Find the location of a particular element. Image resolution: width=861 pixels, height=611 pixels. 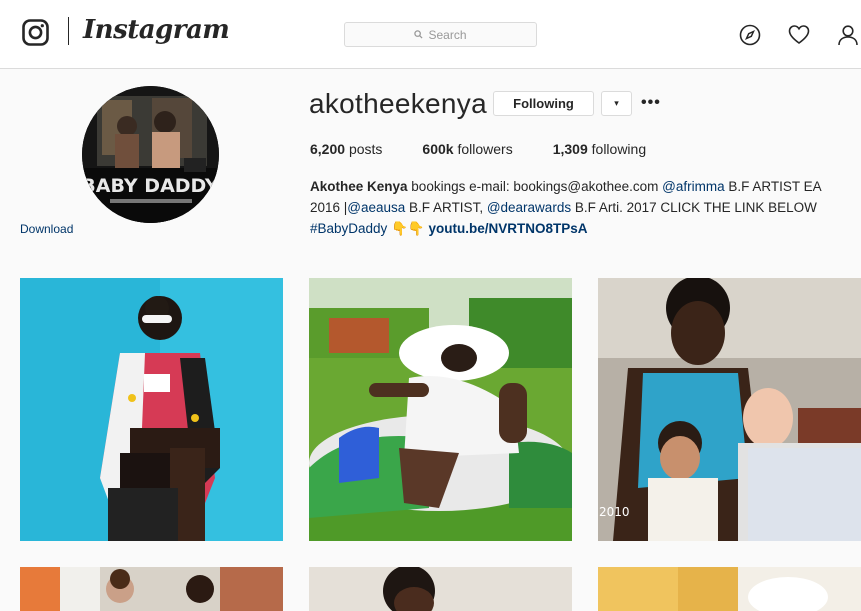

suggested-dropdown-button: ▾ is located at coordinates (616, 103).